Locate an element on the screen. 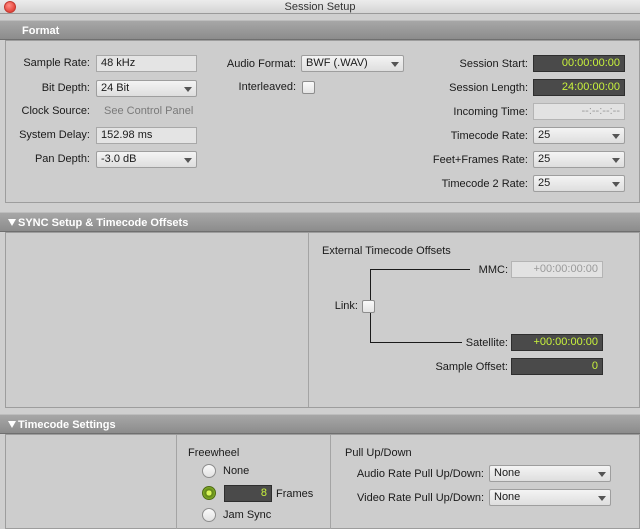 Image resolution: width=640 pixels, height=529 pixels. session-length-label: Session Length: is located at coordinates (488, 88).